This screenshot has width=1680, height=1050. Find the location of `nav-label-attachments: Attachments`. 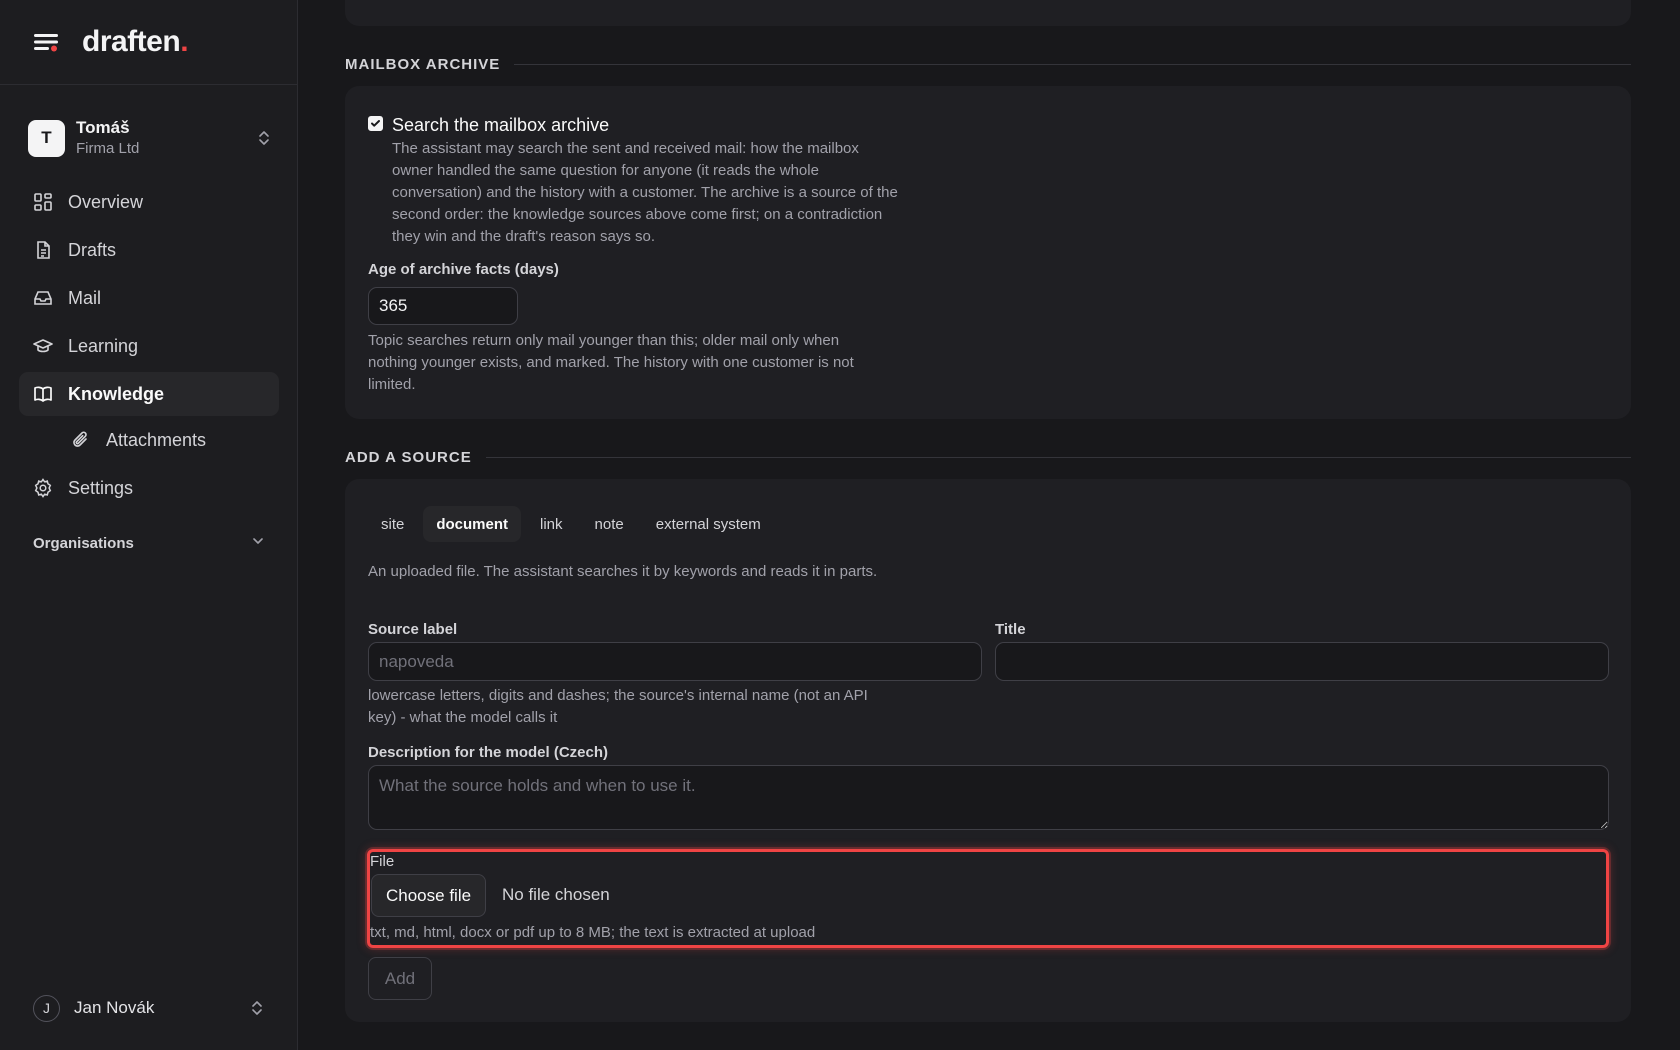

nav-label-attachments: Attachments is located at coordinates (156, 439).